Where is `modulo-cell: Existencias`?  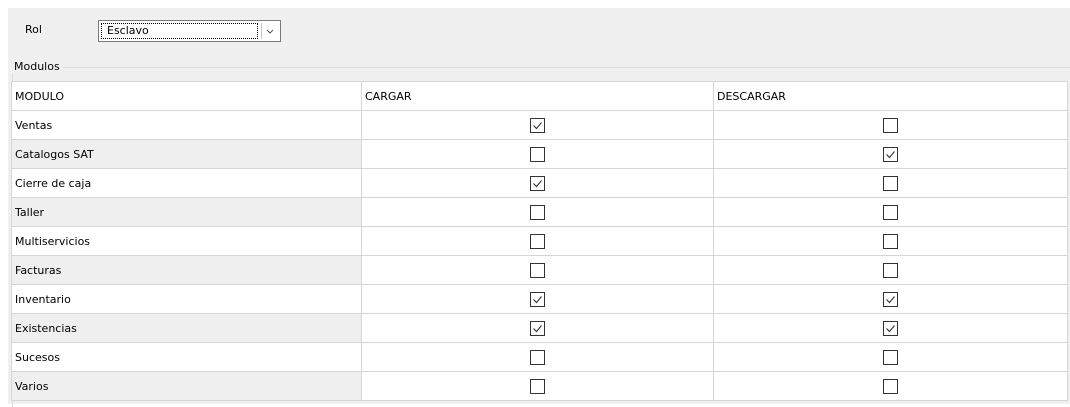
modulo-cell: Existencias is located at coordinates (186, 328).